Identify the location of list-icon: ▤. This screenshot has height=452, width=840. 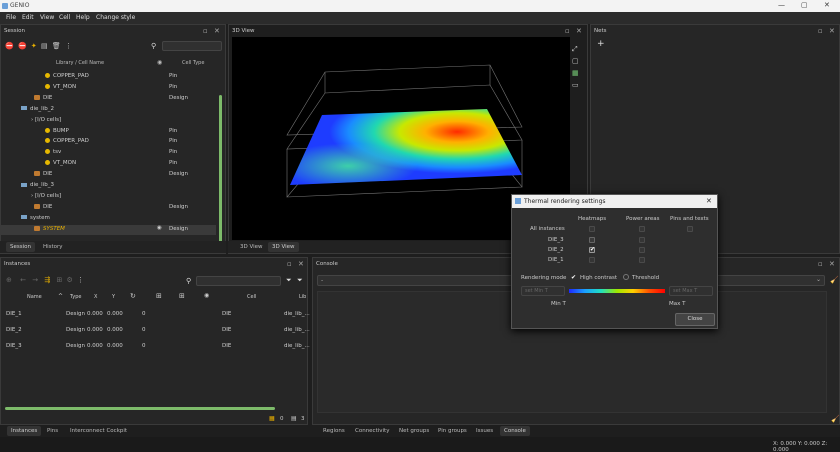
(44, 46).